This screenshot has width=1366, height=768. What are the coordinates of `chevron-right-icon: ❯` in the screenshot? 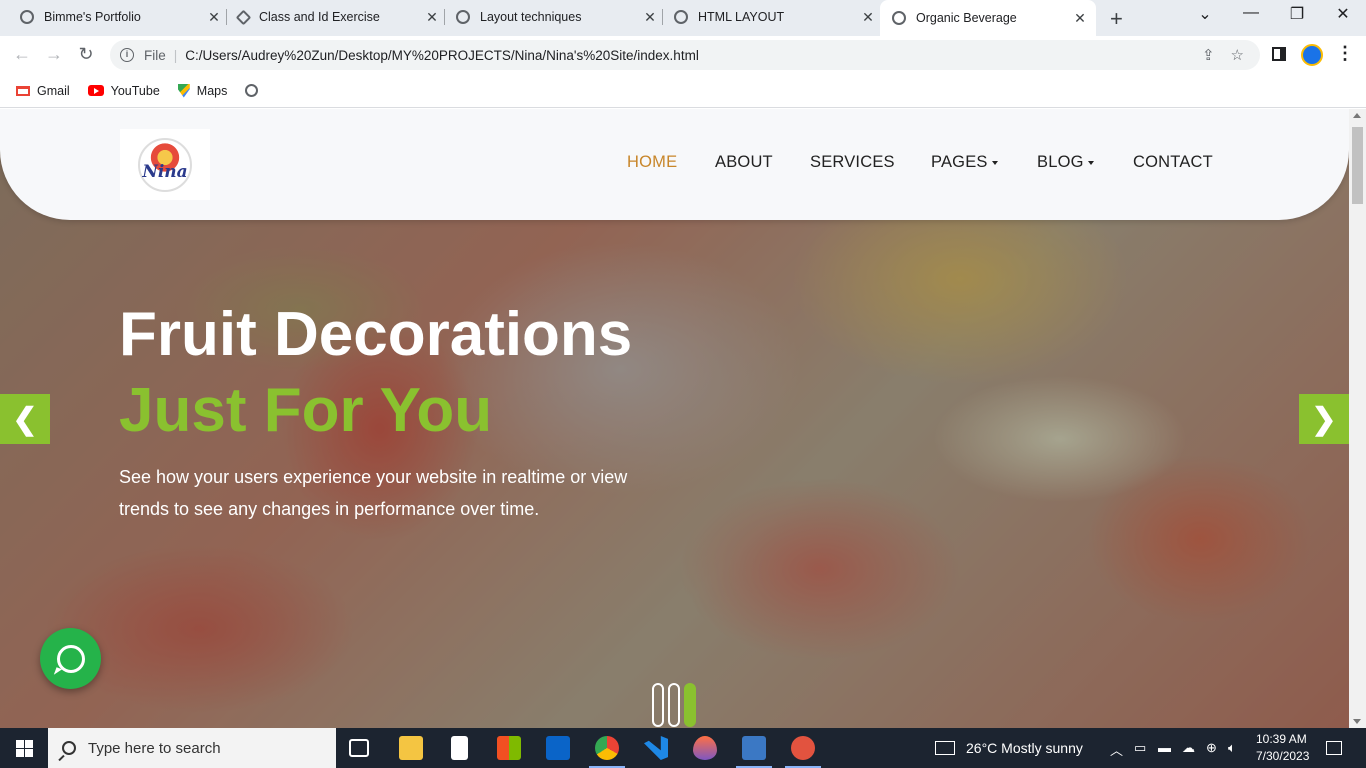 It's located at (1324, 419).